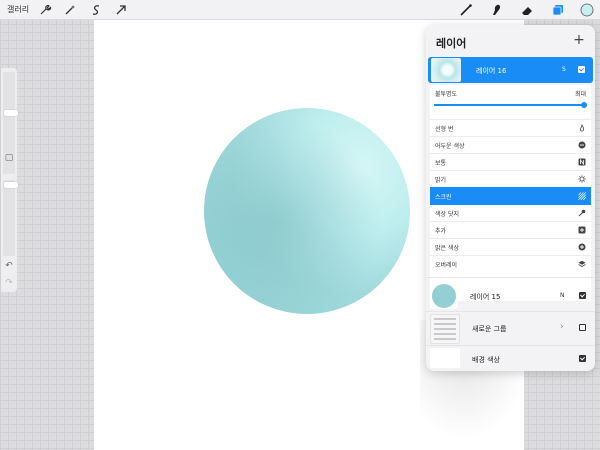 Image resolution: width=600 pixels, height=450 pixels. Describe the element at coordinates (510, 229) in the screenshot. I see `blend-mode-item: 추가` at that location.